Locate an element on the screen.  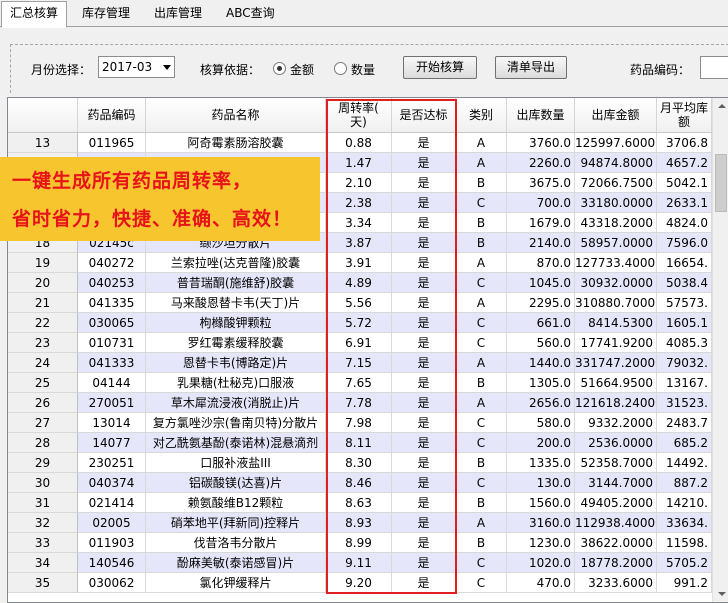
cell-out-quantity: 3160.0 is located at coordinates (541, 523).